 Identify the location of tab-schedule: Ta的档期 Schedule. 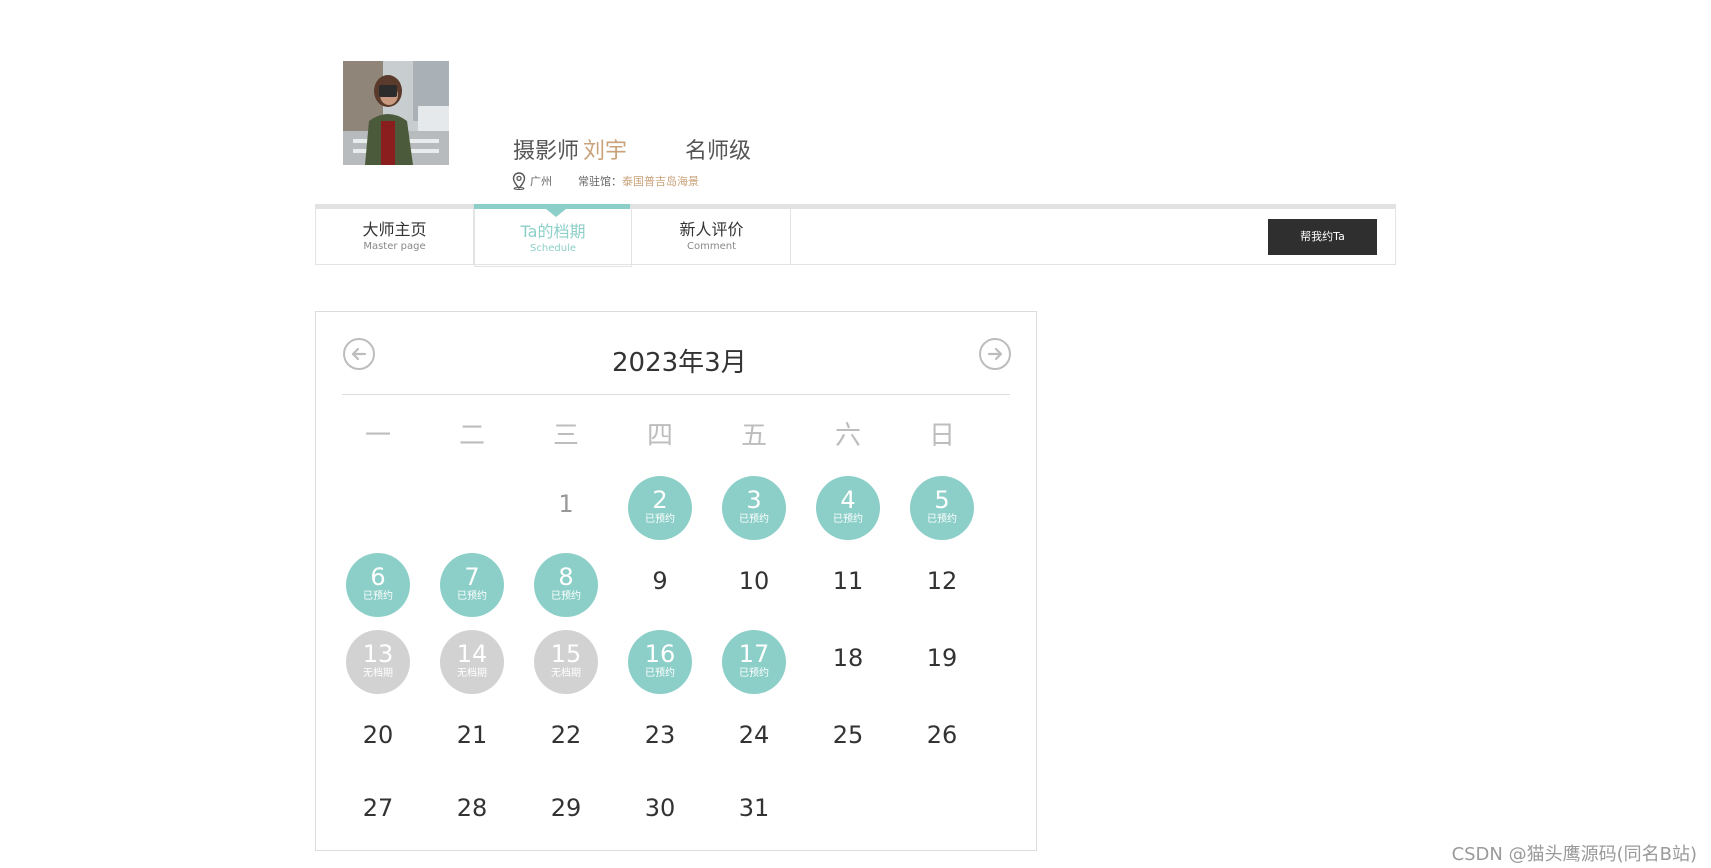
(553, 238).